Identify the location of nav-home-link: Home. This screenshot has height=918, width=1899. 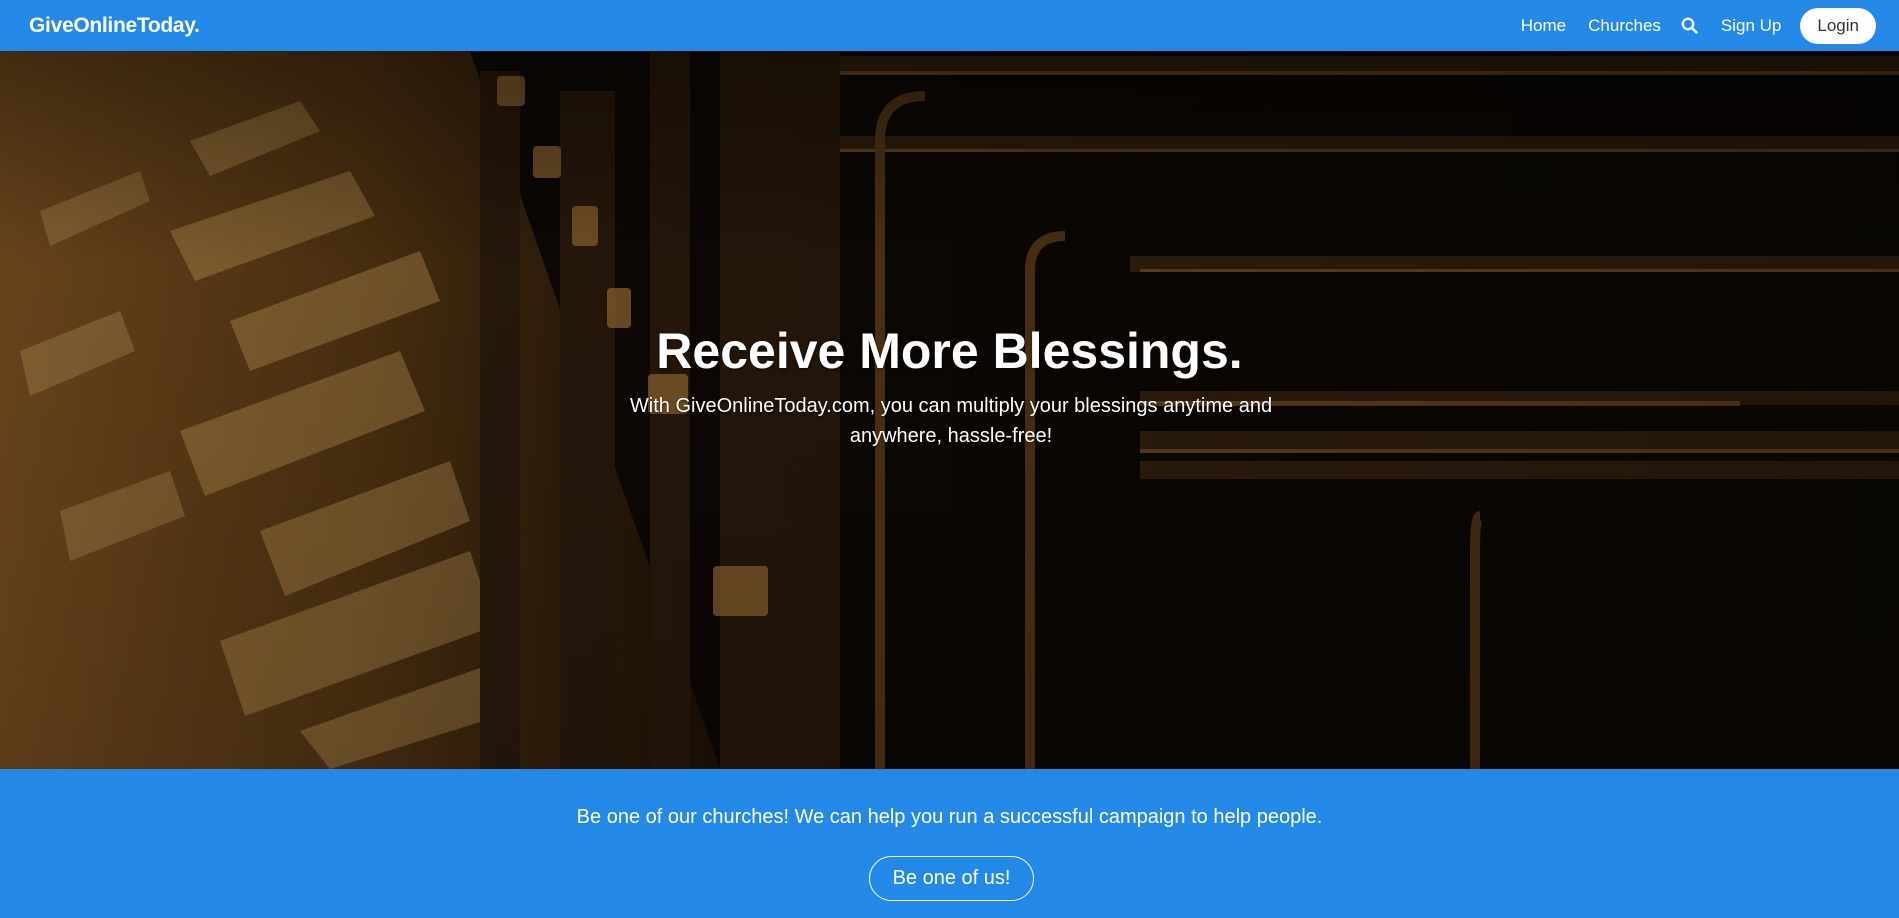
(1543, 26).